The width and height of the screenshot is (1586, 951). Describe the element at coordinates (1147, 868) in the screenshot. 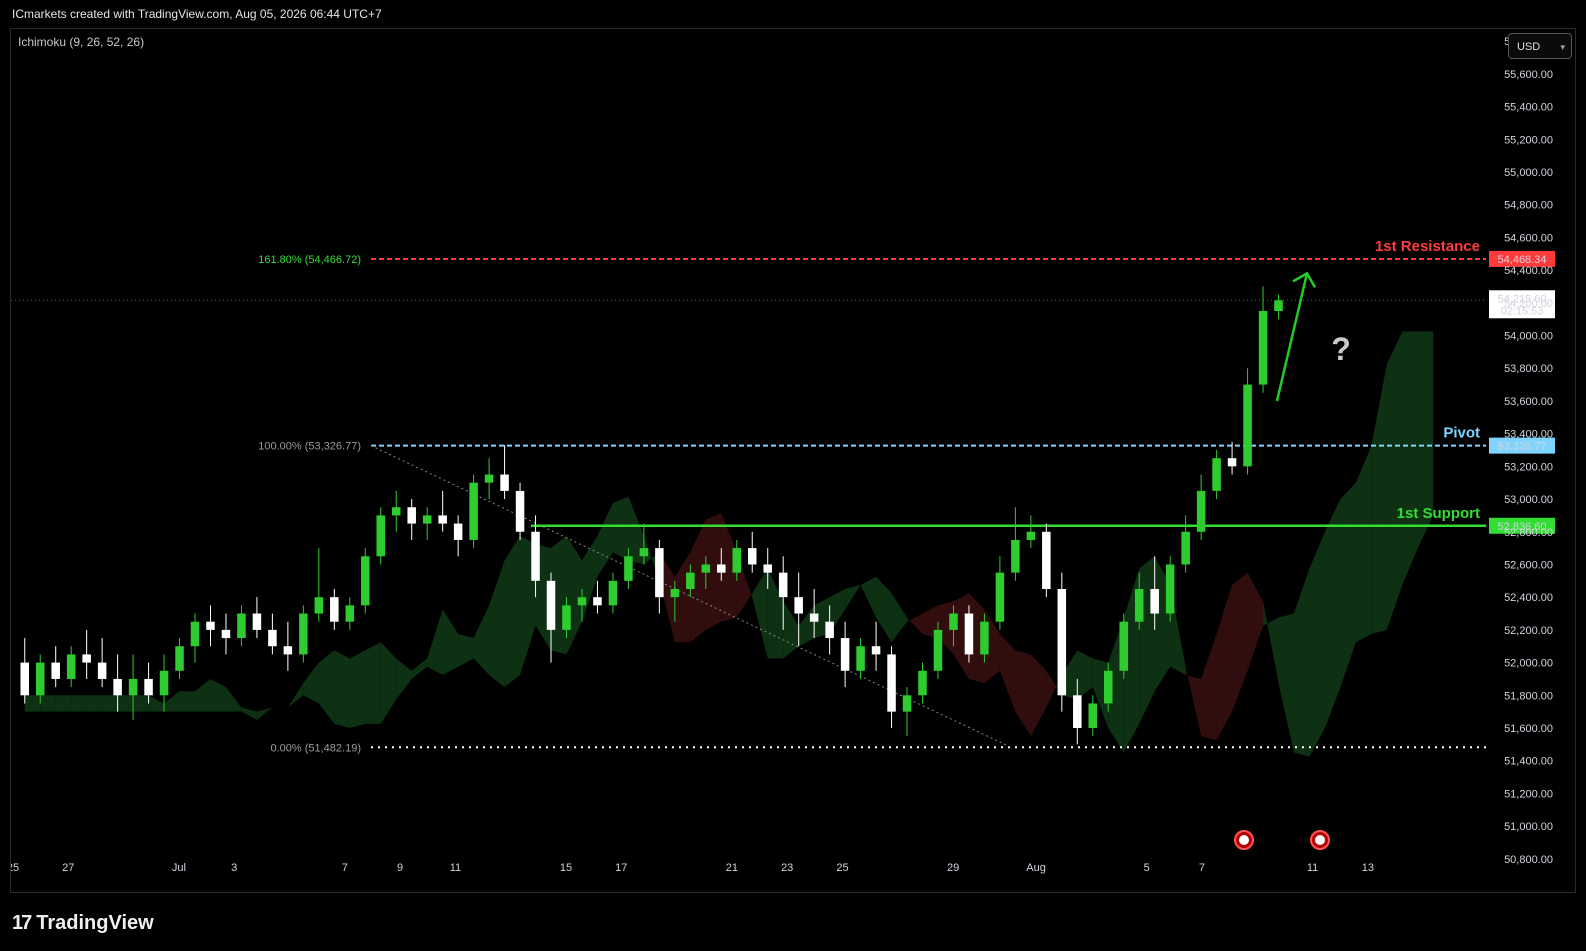

I see `x-tick-label: 5` at that location.